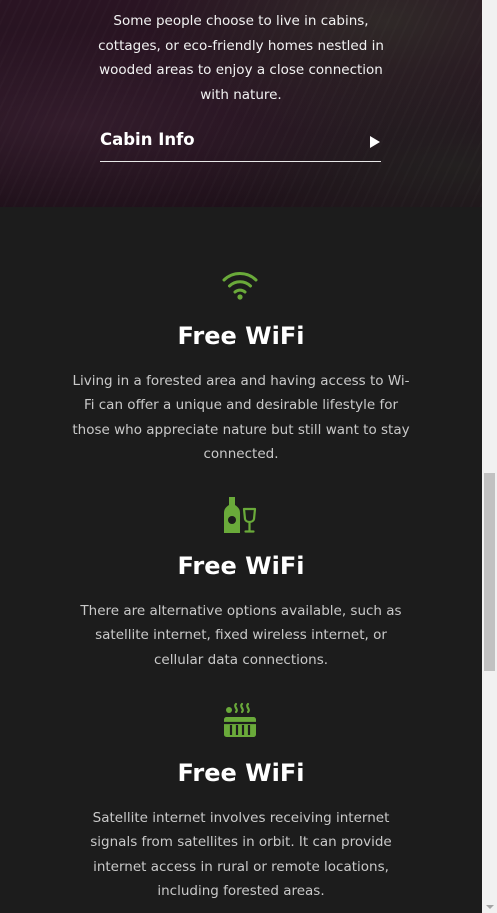 Image resolution: width=497 pixels, height=913 pixels. Describe the element at coordinates (240, 144) in the screenshot. I see `cabin-info-link: Cabin Info` at that location.